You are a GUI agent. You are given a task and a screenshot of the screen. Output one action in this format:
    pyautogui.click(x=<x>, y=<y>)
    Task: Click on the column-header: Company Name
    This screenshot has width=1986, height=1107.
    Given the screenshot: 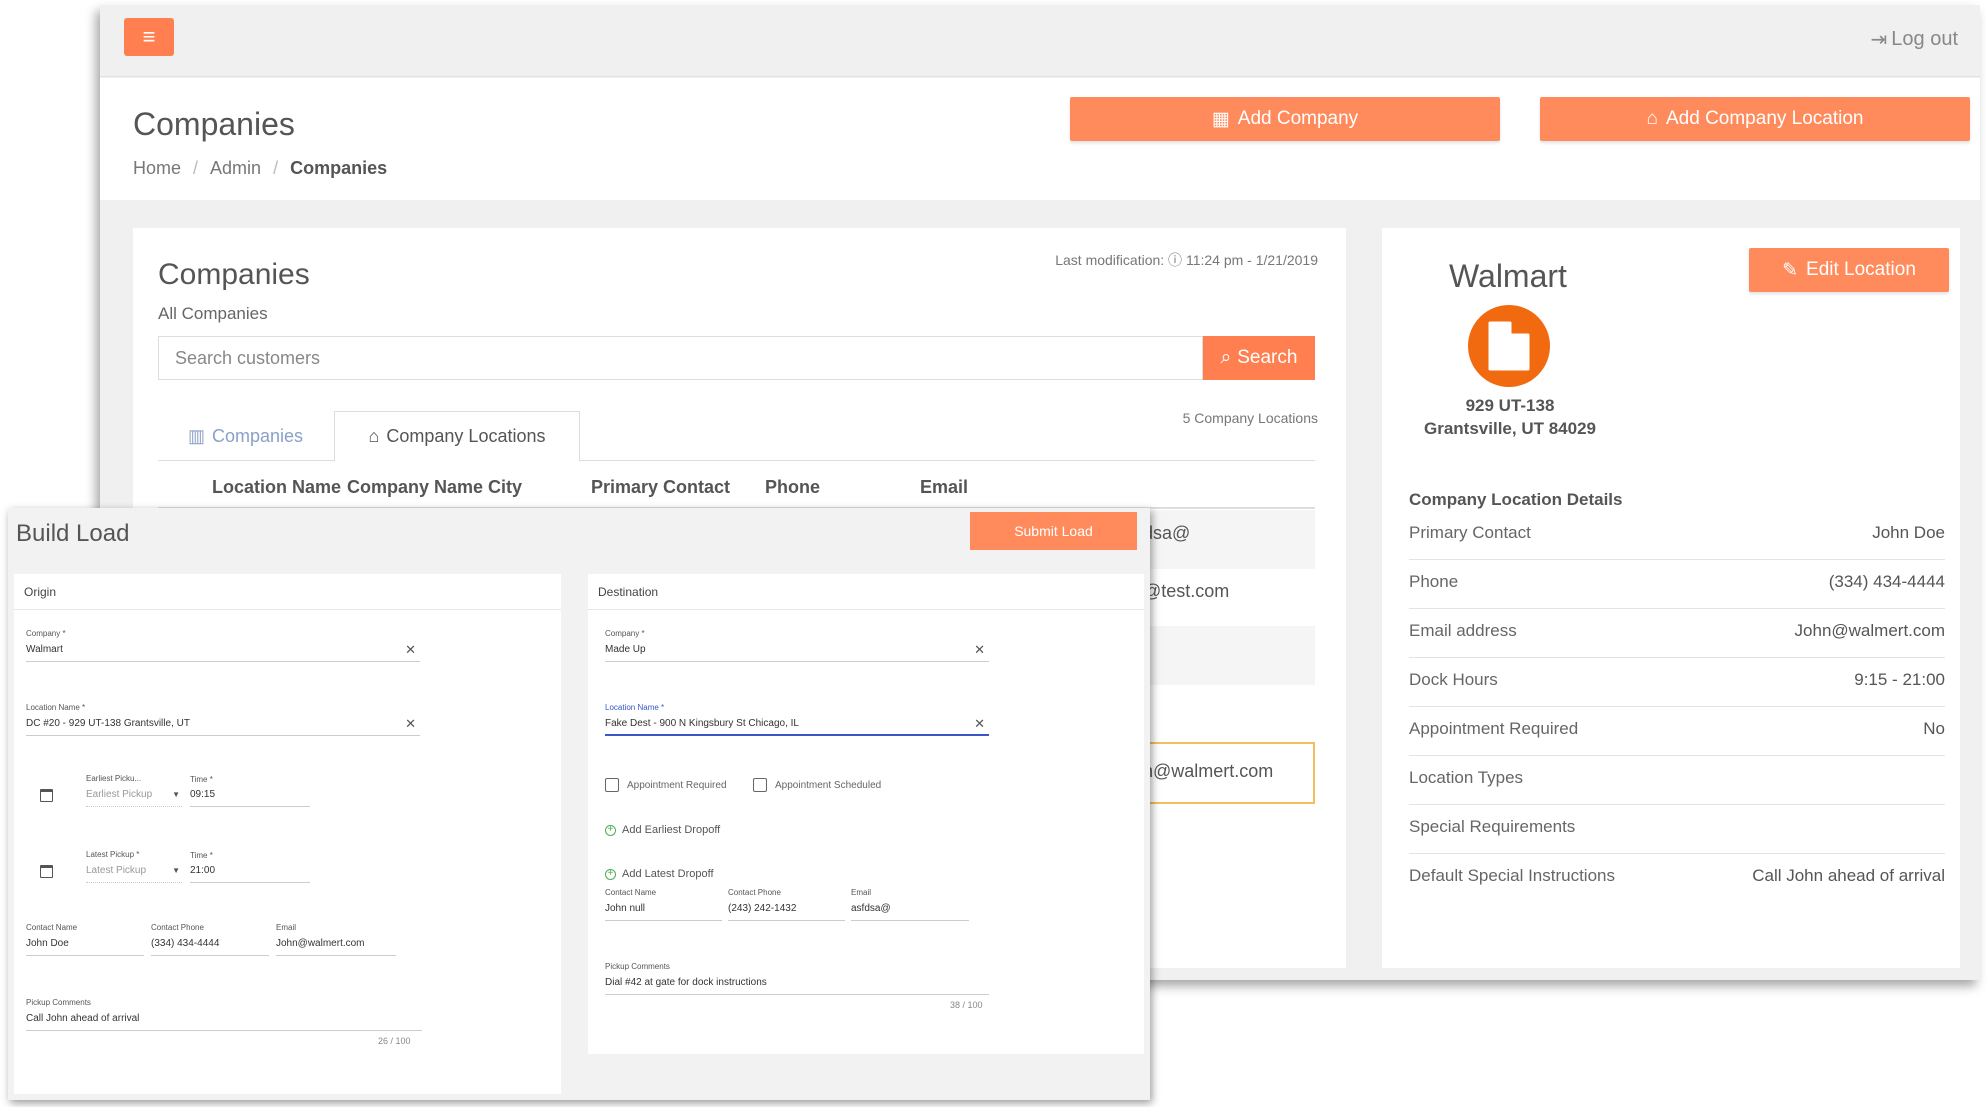 What is the action you would take?
    pyautogui.click(x=415, y=487)
    